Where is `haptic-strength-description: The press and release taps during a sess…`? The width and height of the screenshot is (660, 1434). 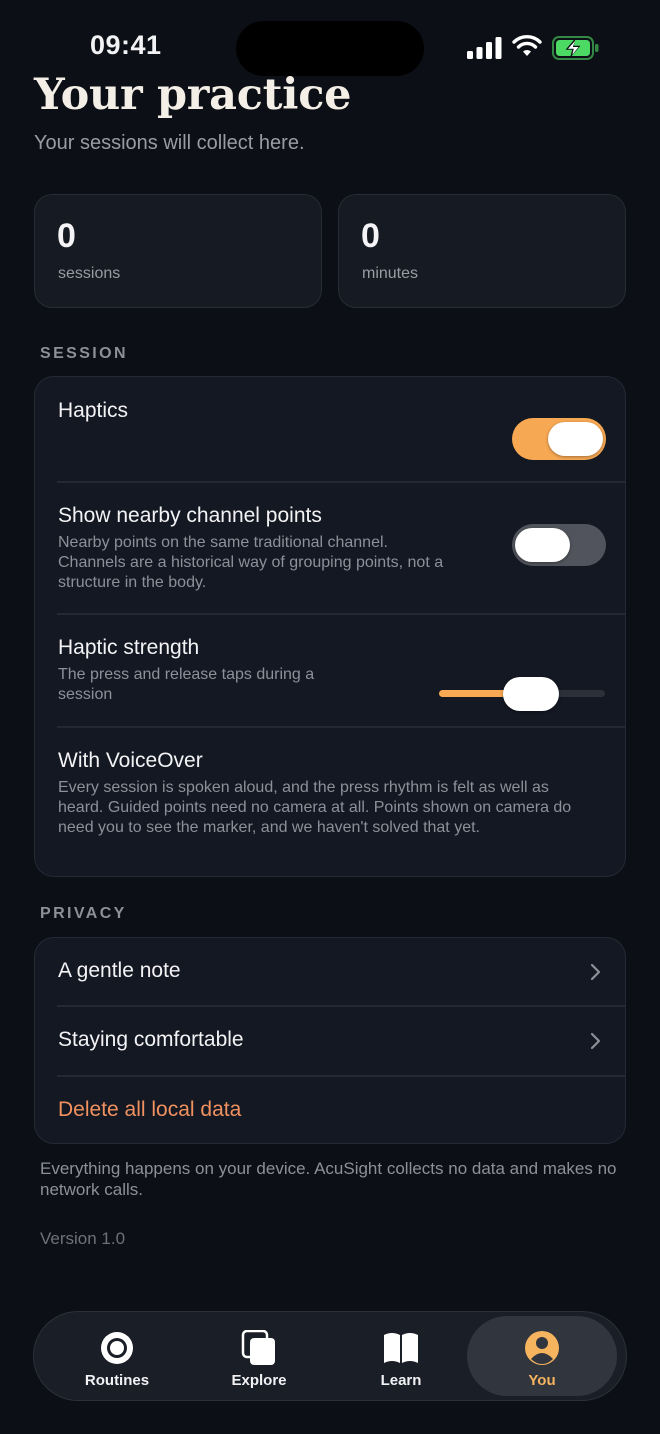 haptic-strength-description: The press and release taps during a sess… is located at coordinates (186, 684).